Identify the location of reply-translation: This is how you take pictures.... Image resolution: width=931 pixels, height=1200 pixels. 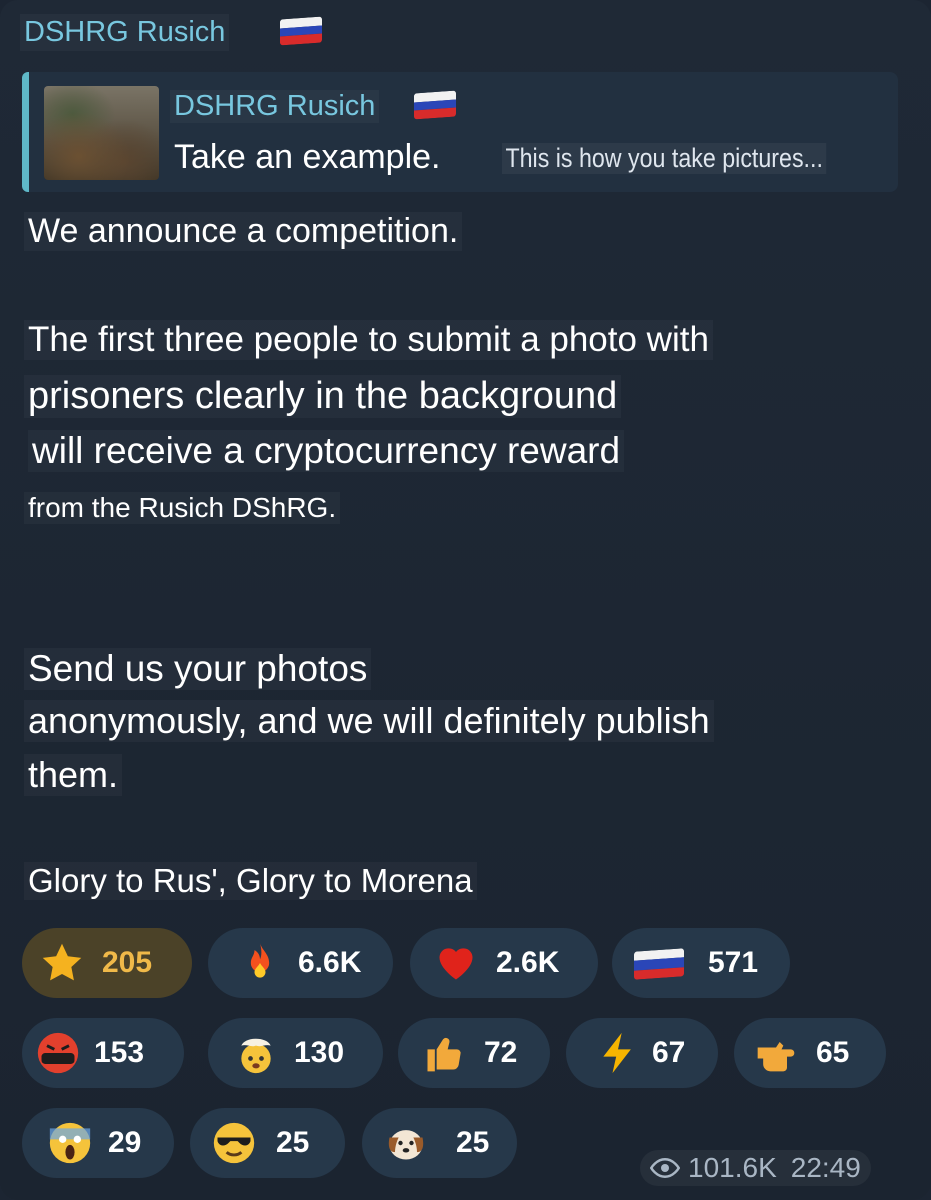
(664, 158).